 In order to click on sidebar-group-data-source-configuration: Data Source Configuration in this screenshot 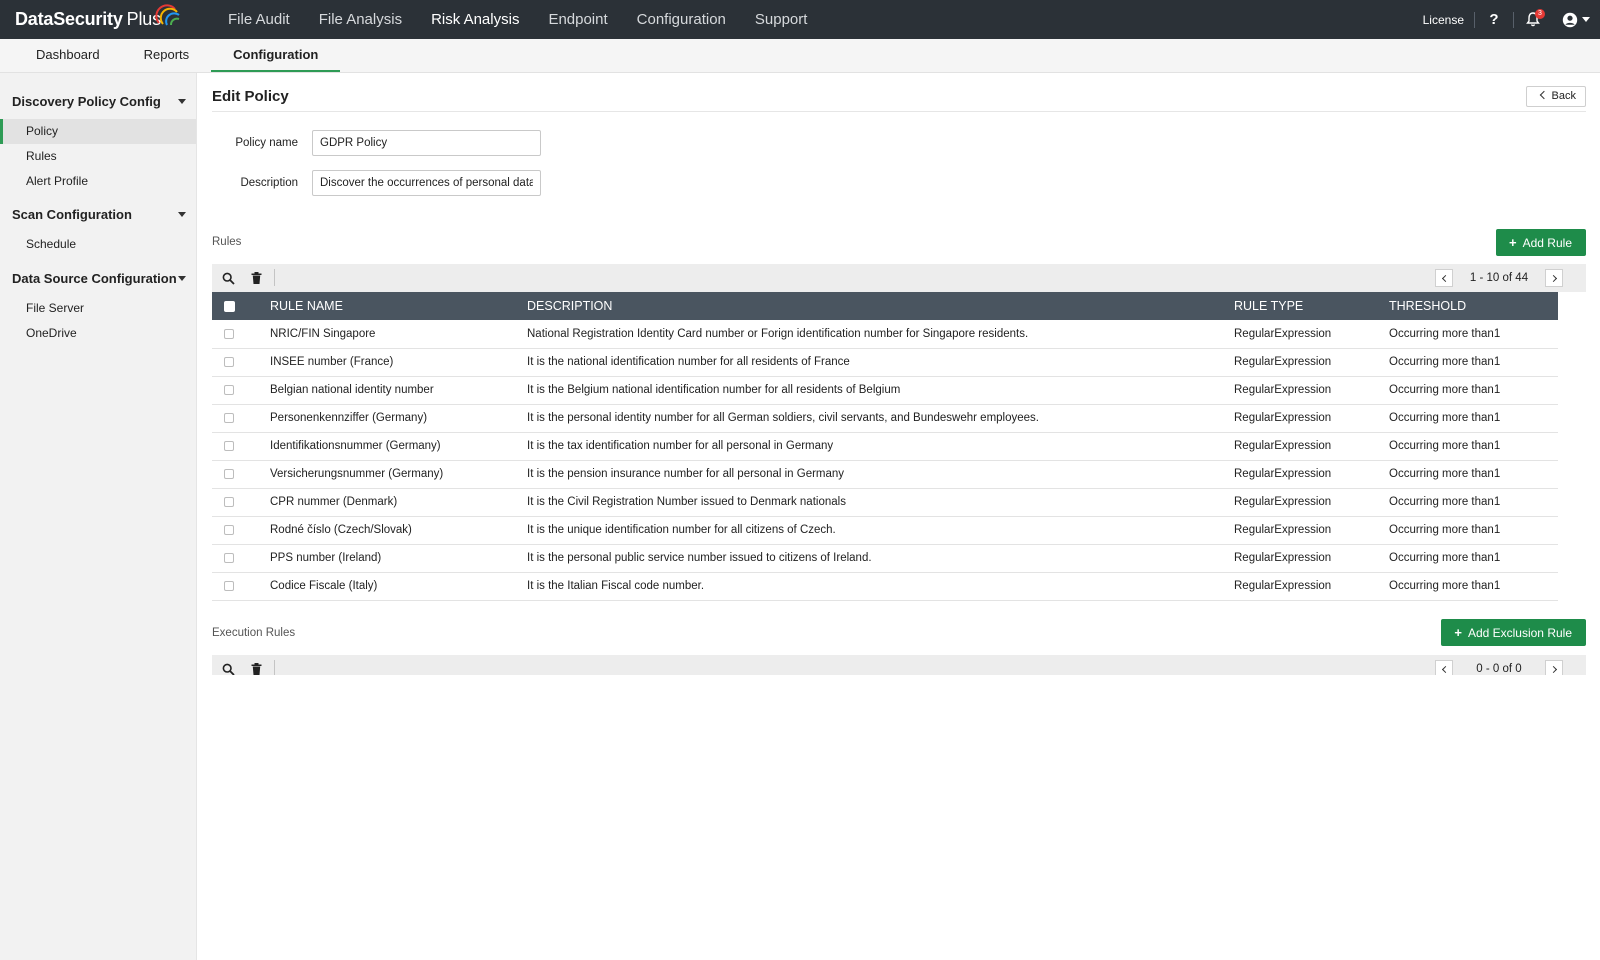, I will do `click(98, 278)`.